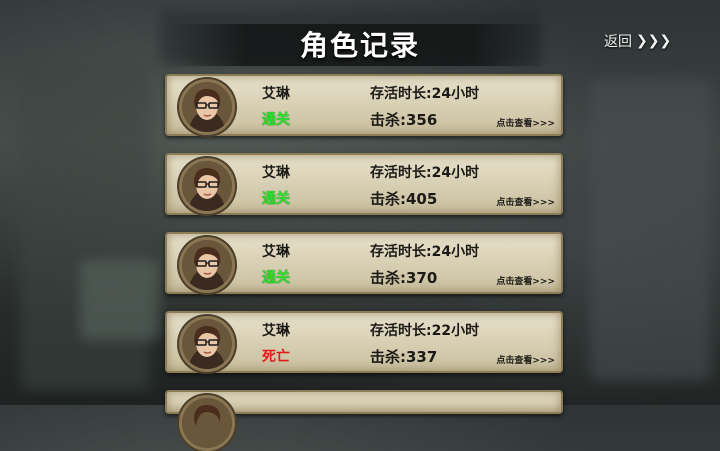  I want to click on record-card: 艾琳 通关 存活时长:24小时 击杀:370 点击查看>>>, so click(364, 263).